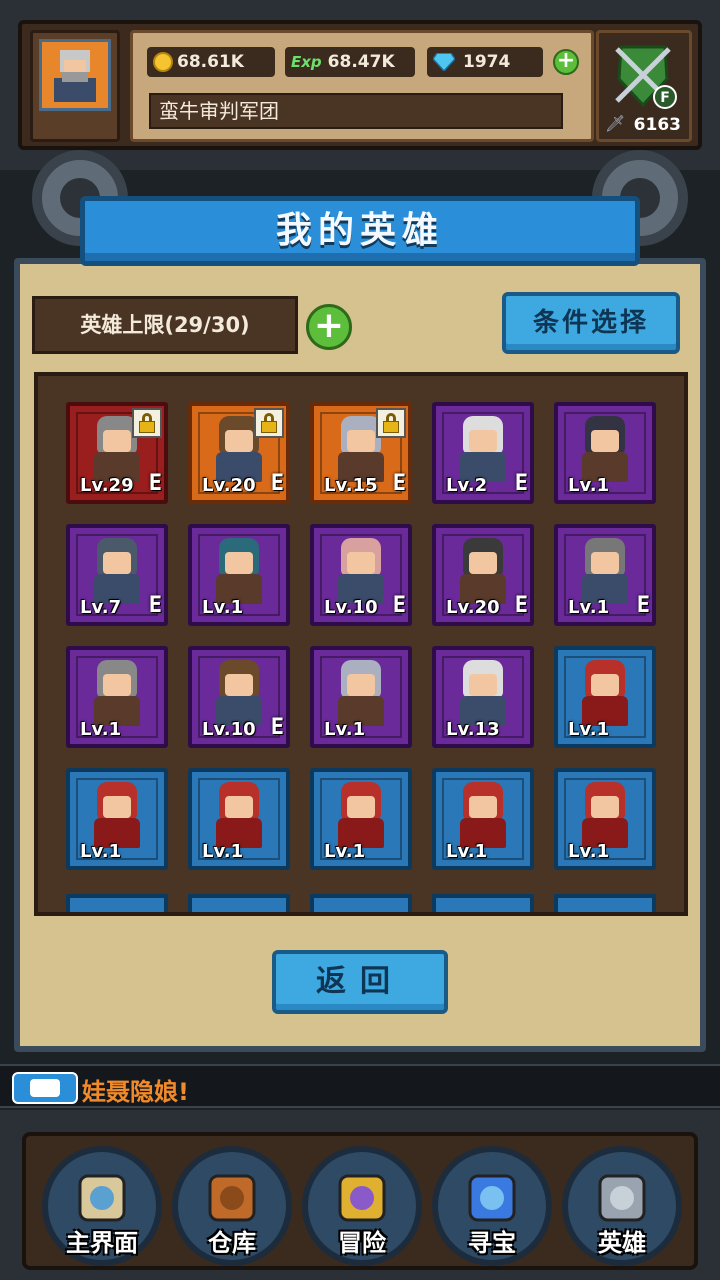 The image size is (720, 1280). What do you see at coordinates (102, 1198) in the screenshot?
I see `scroll-map-icon` at bounding box center [102, 1198].